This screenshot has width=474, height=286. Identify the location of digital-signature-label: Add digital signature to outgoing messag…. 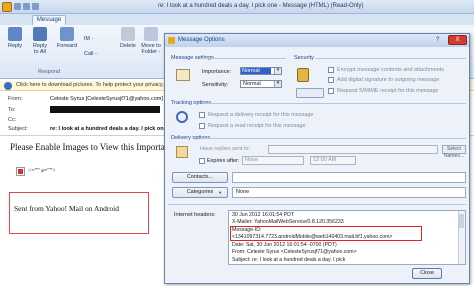
(388, 80).